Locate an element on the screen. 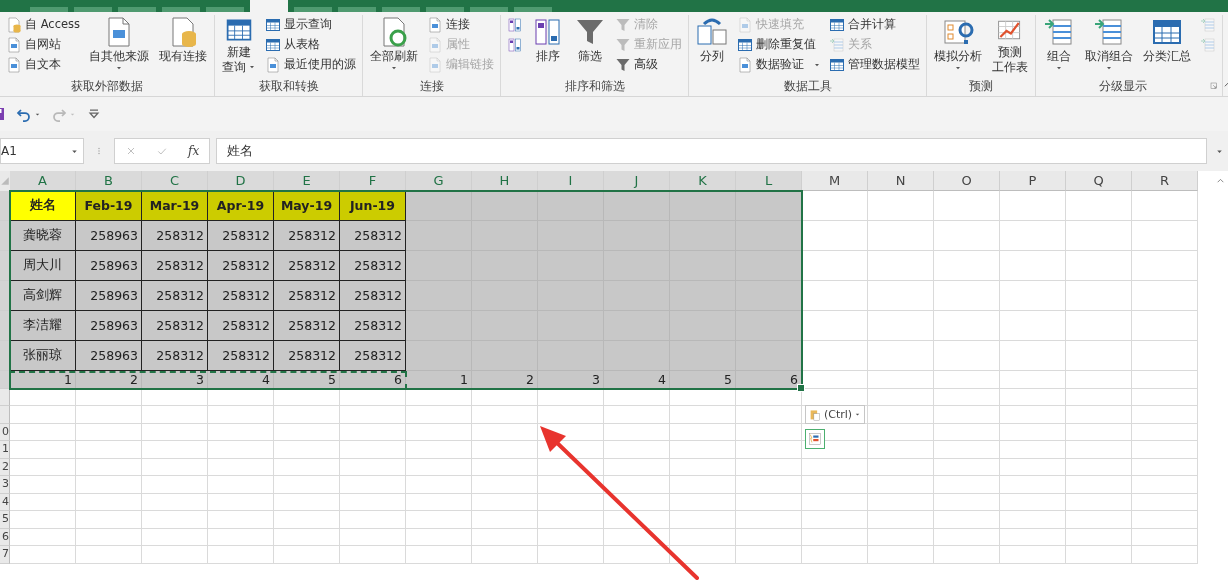 Image resolution: width=1228 pixels, height=580 pixels. ribbon-button: 组合 is located at coordinates (1059, 44).